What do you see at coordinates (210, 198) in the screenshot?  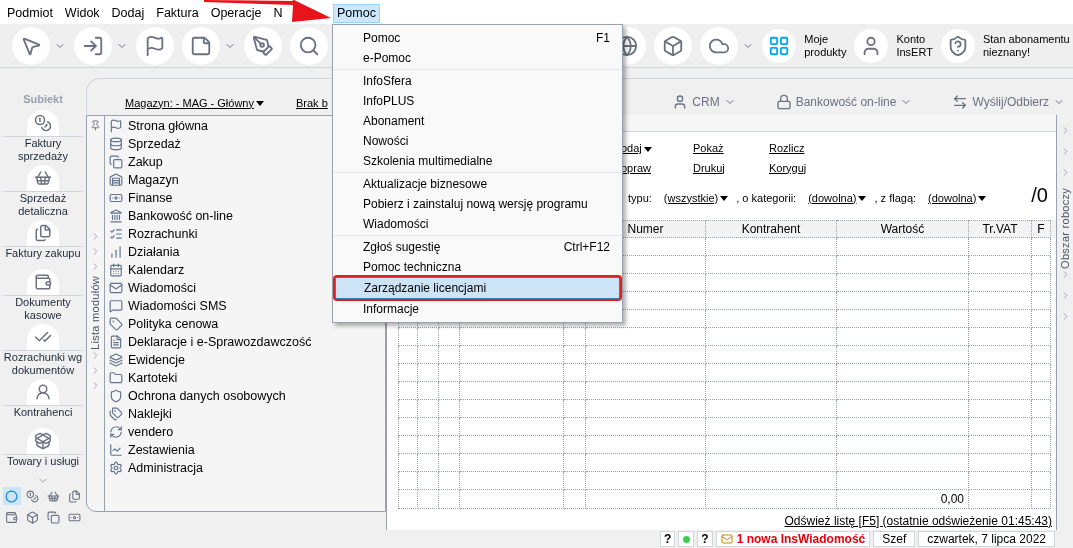 I see `module-item: Finanse` at bounding box center [210, 198].